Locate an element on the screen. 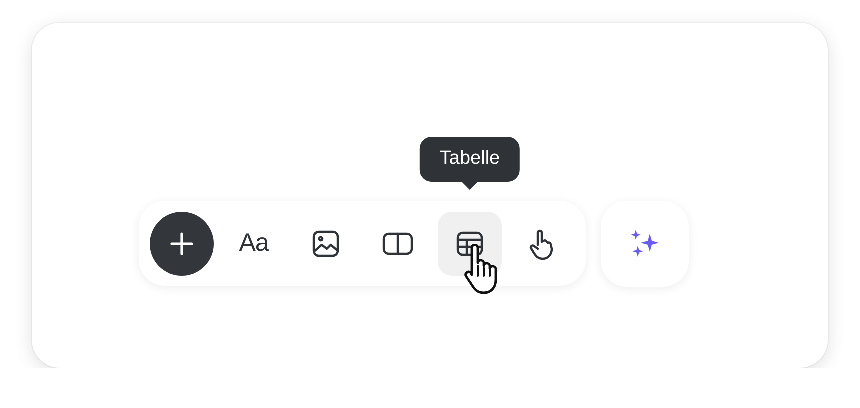 The height and width of the screenshot is (408, 860). plus-icon is located at coordinates (182, 243).